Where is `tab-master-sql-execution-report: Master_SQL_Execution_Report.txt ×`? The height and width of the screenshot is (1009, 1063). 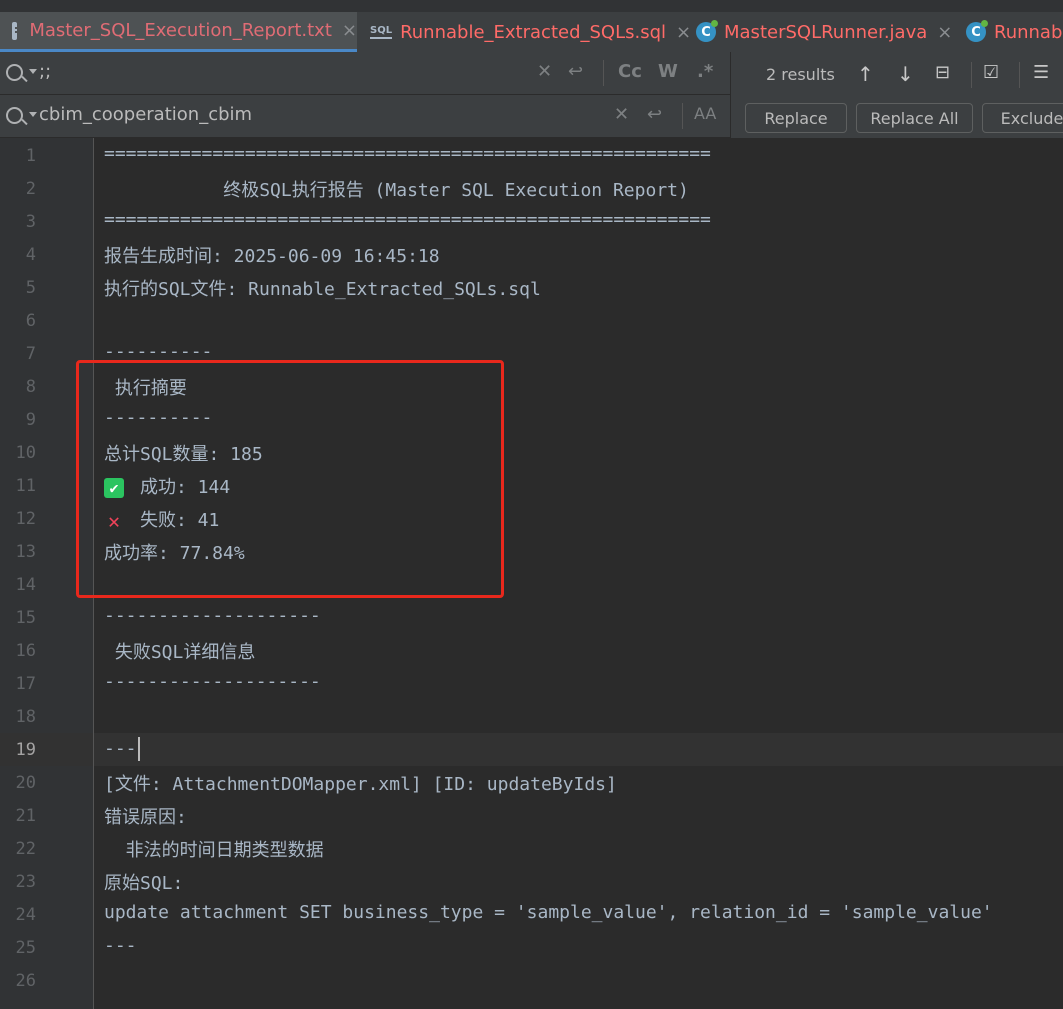 tab-master-sql-execution-report: Master_SQL_Execution_Report.txt × is located at coordinates (178, 32).